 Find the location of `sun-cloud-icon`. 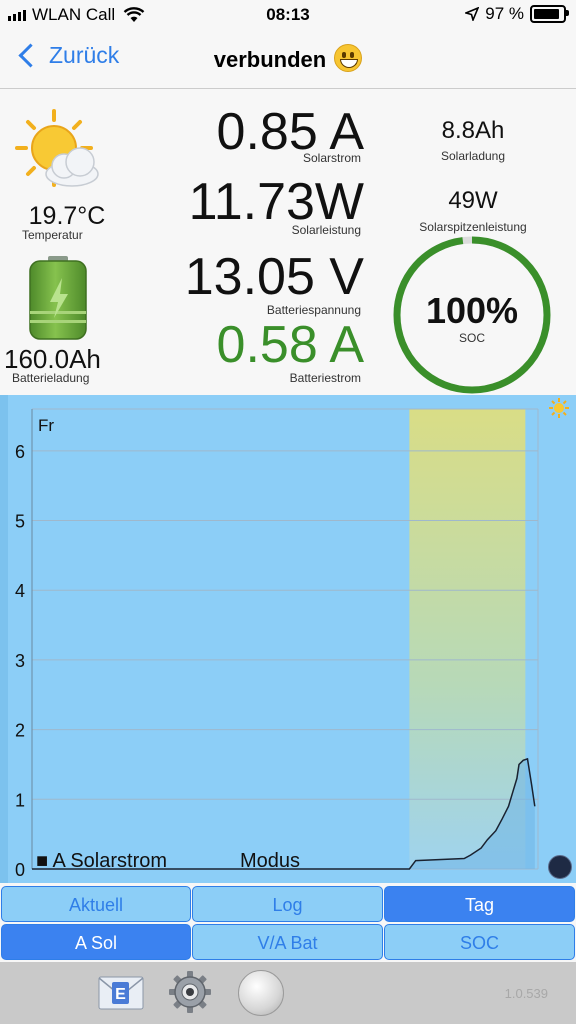

sun-cloud-icon is located at coordinates (57, 148).